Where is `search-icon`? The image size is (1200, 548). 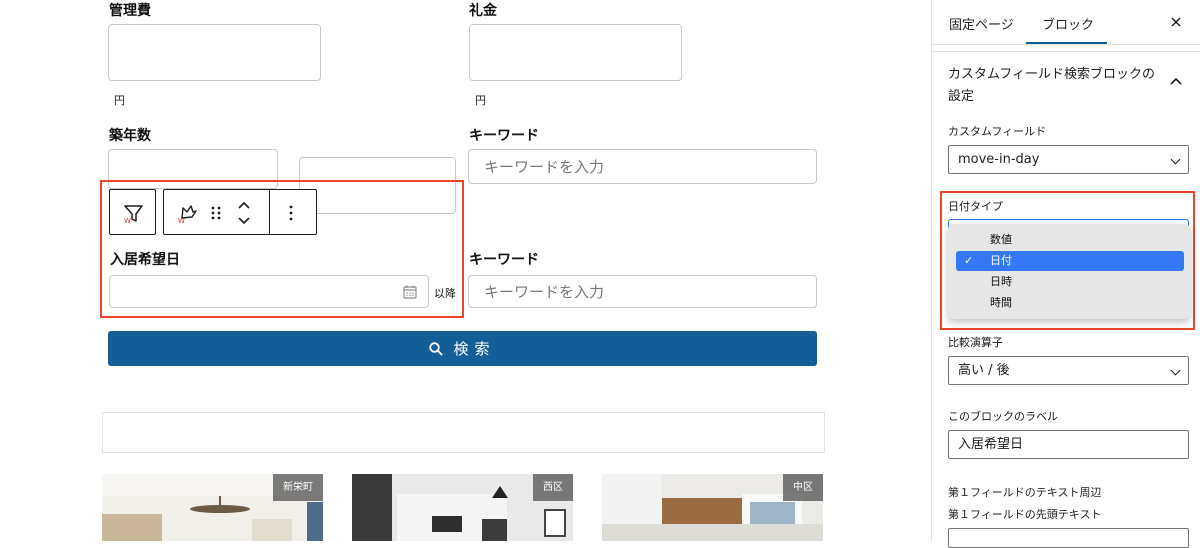
search-icon is located at coordinates (436, 348).